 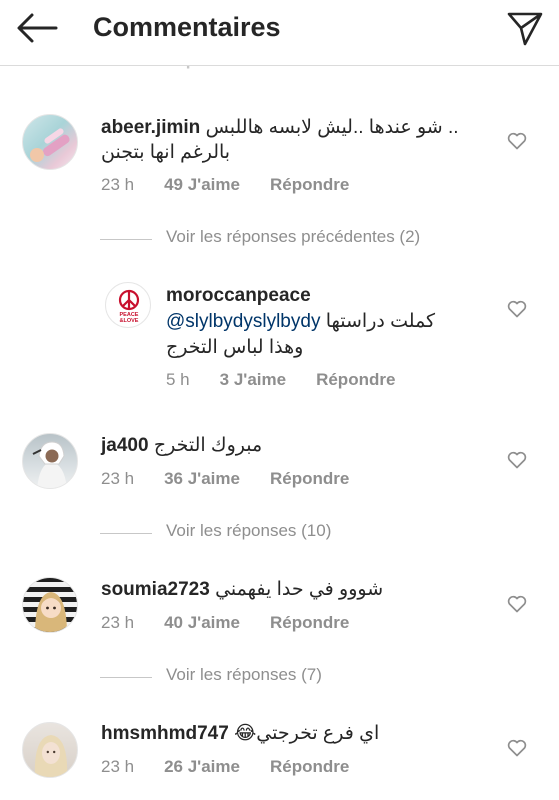 I want to click on comment-text-line-2: وهذا لباس التخرج, so click(x=235, y=347).